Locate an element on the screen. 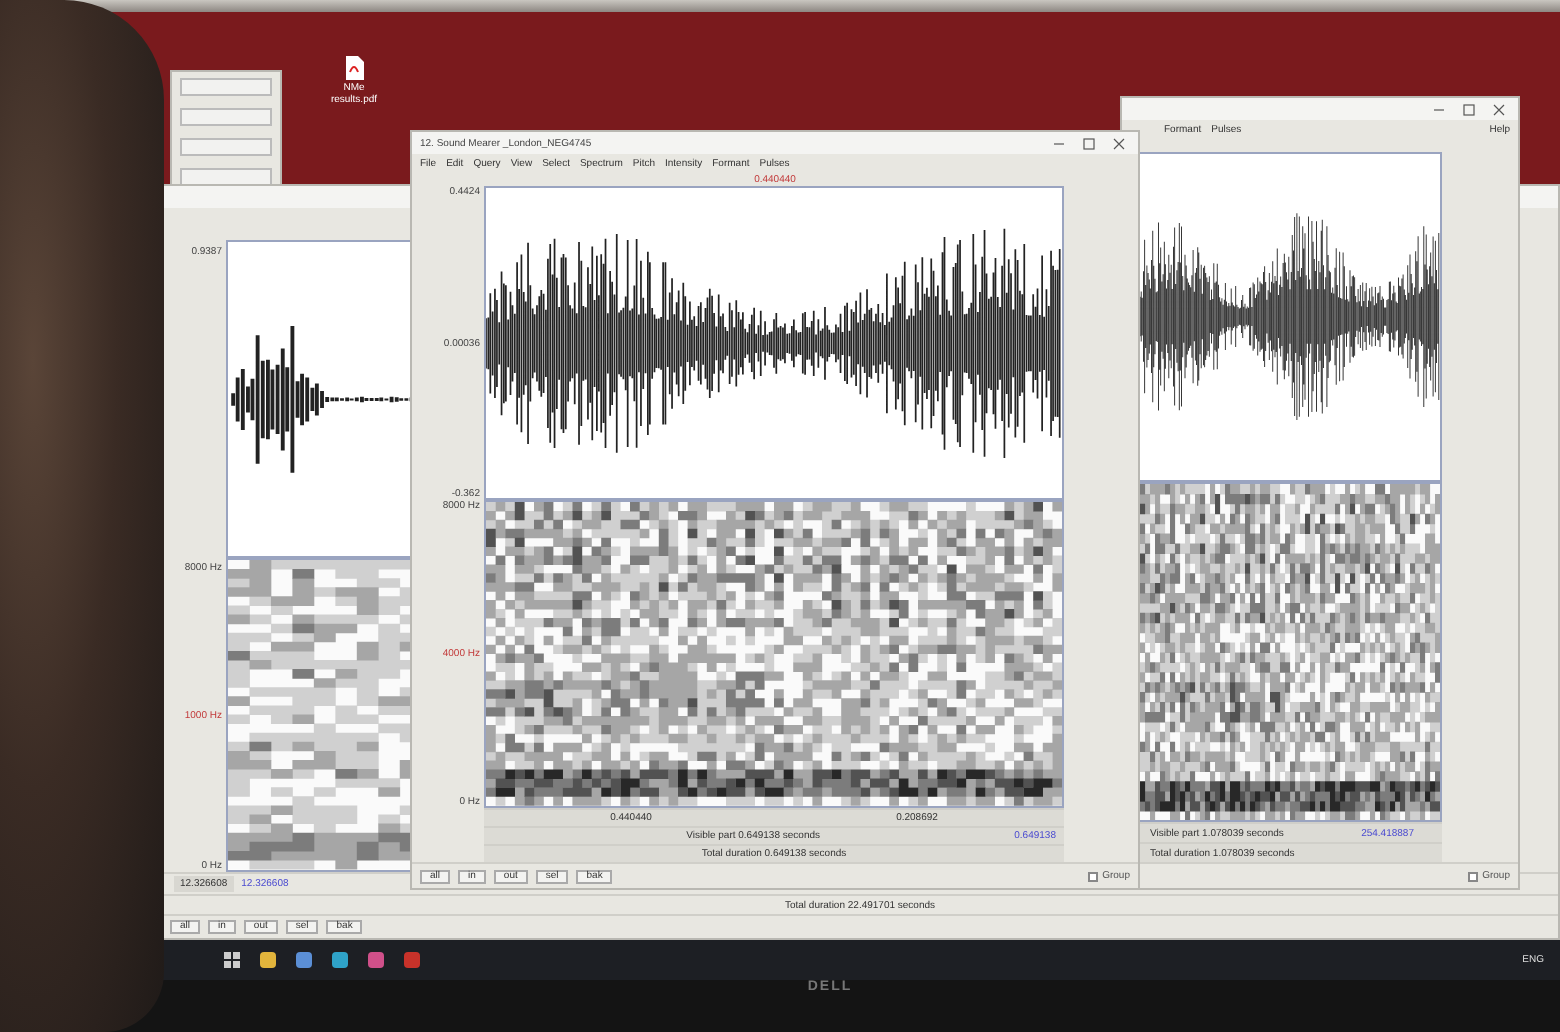  windows-start-icon is located at coordinates (232, 960).